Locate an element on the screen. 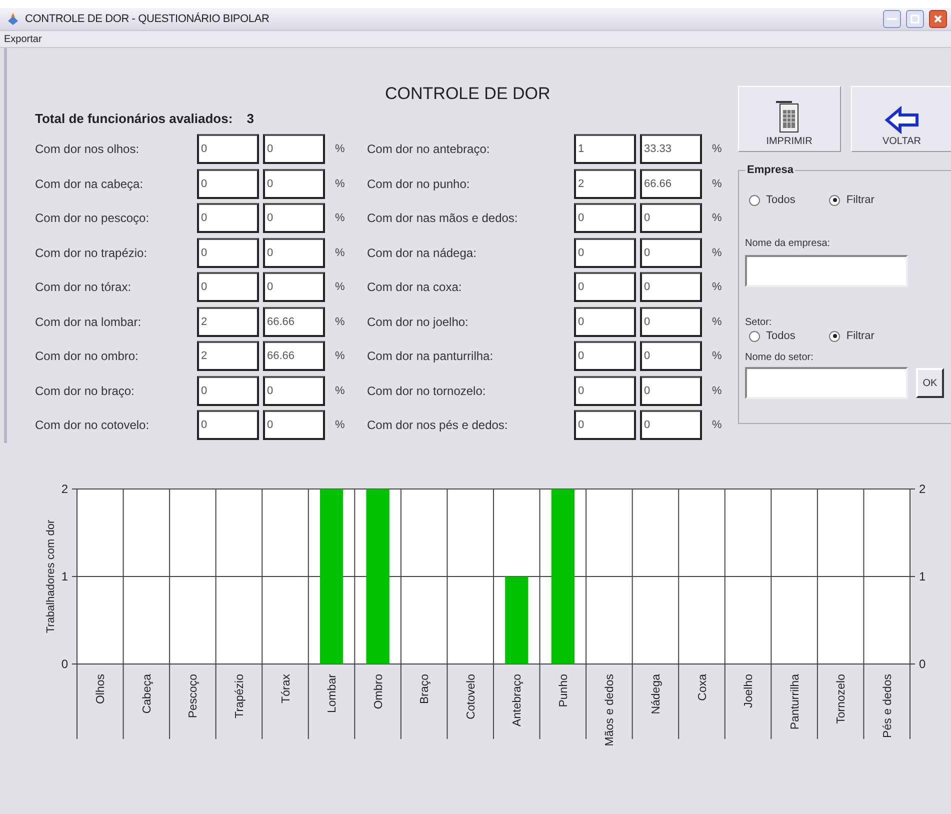 The height and width of the screenshot is (814, 951). menu-item: Exportar is located at coordinates (23, 39).